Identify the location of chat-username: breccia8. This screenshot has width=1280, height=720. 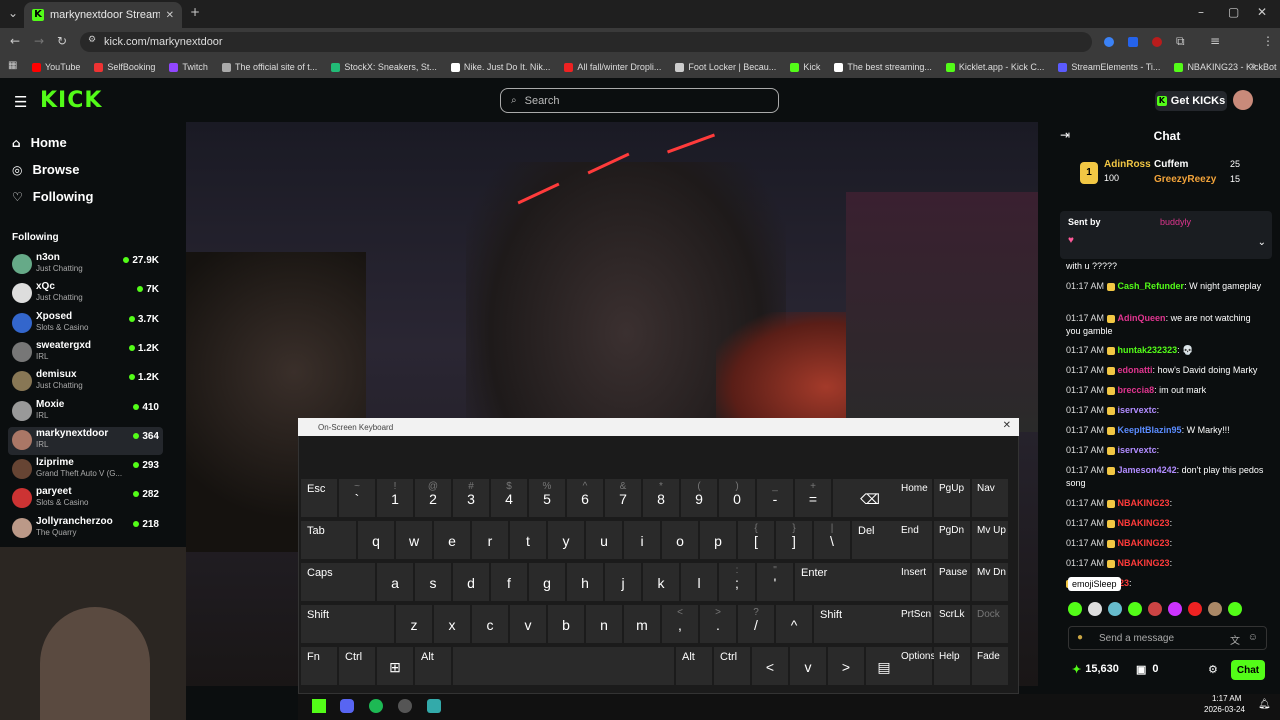
(1136, 390).